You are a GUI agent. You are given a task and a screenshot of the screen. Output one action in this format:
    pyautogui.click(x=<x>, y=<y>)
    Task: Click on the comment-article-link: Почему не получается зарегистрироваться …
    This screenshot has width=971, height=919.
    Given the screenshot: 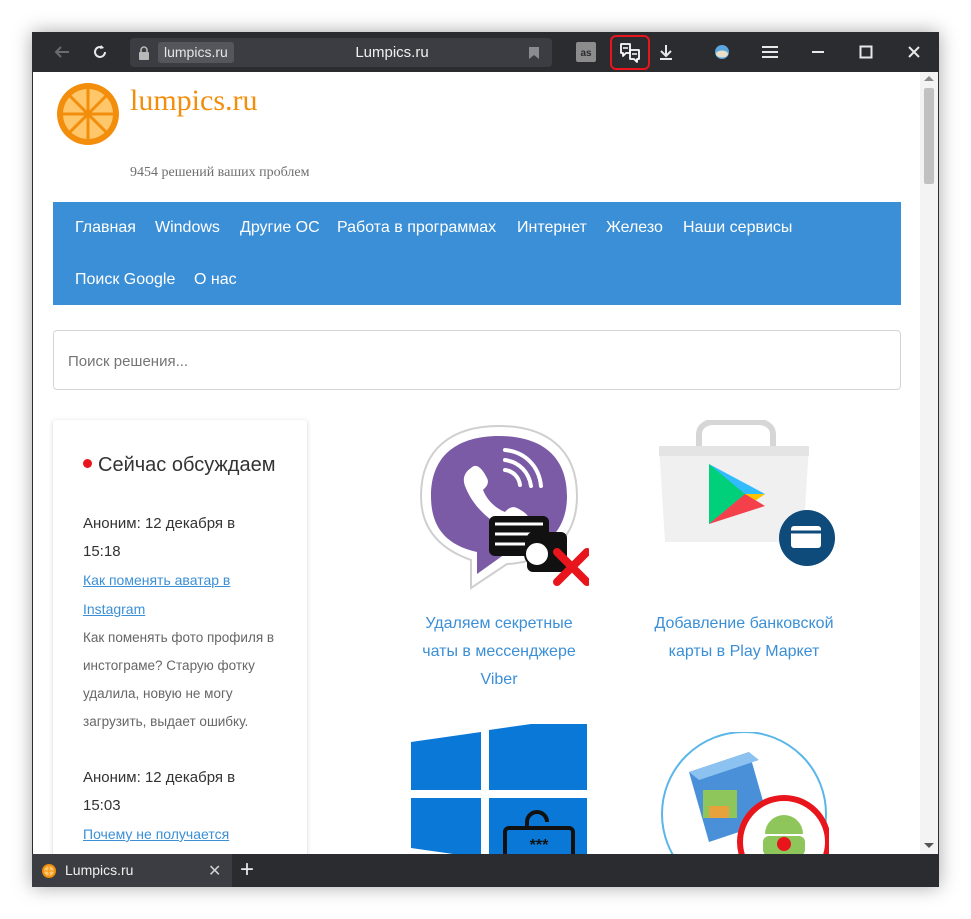 What is the action you would take?
    pyautogui.click(x=156, y=840)
    